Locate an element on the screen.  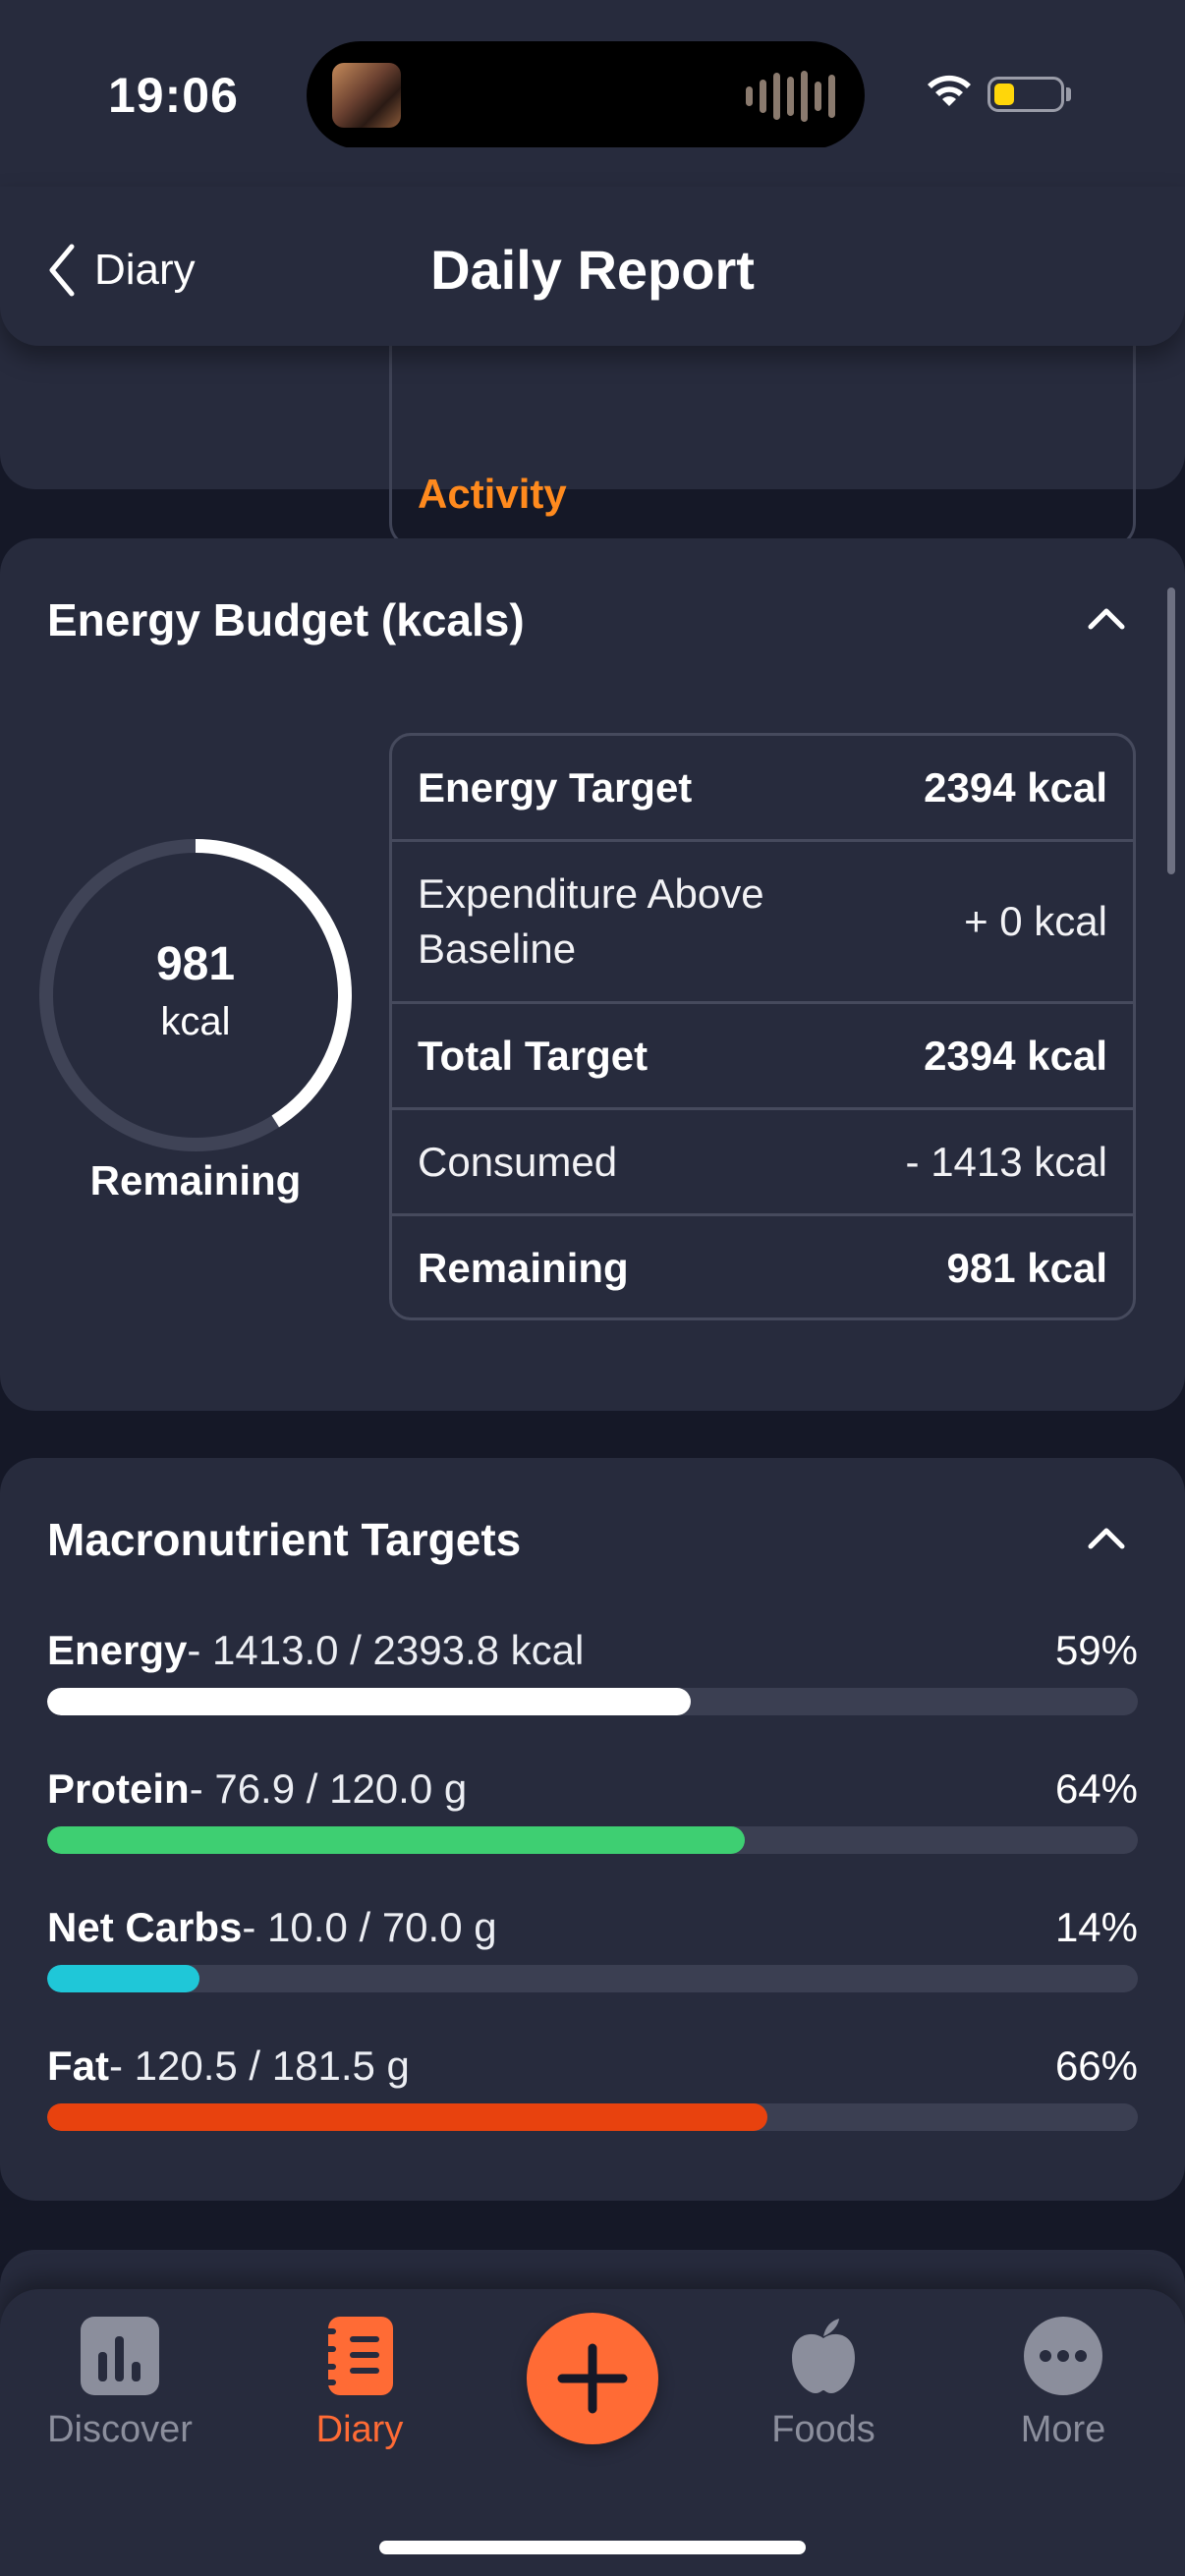
energy-target-row: Energy Target 2394 kcal is located at coordinates (763, 789).